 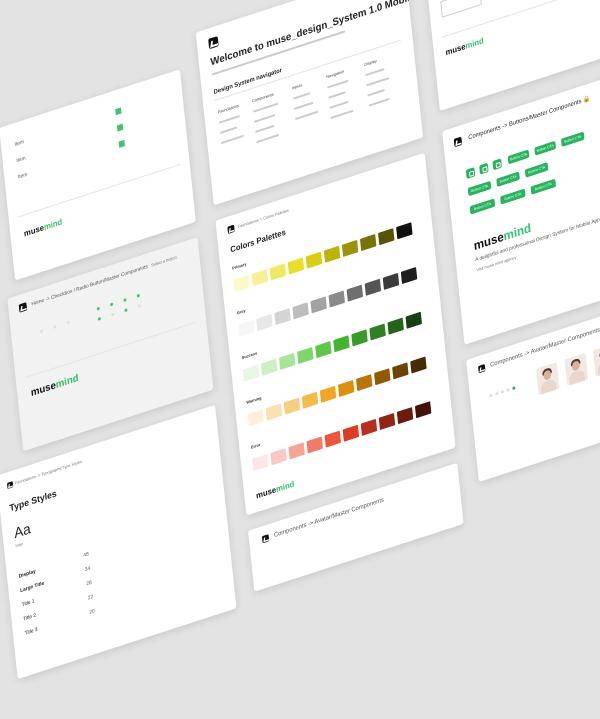 I want to click on palette-group-label: Warning, so click(x=254, y=400).